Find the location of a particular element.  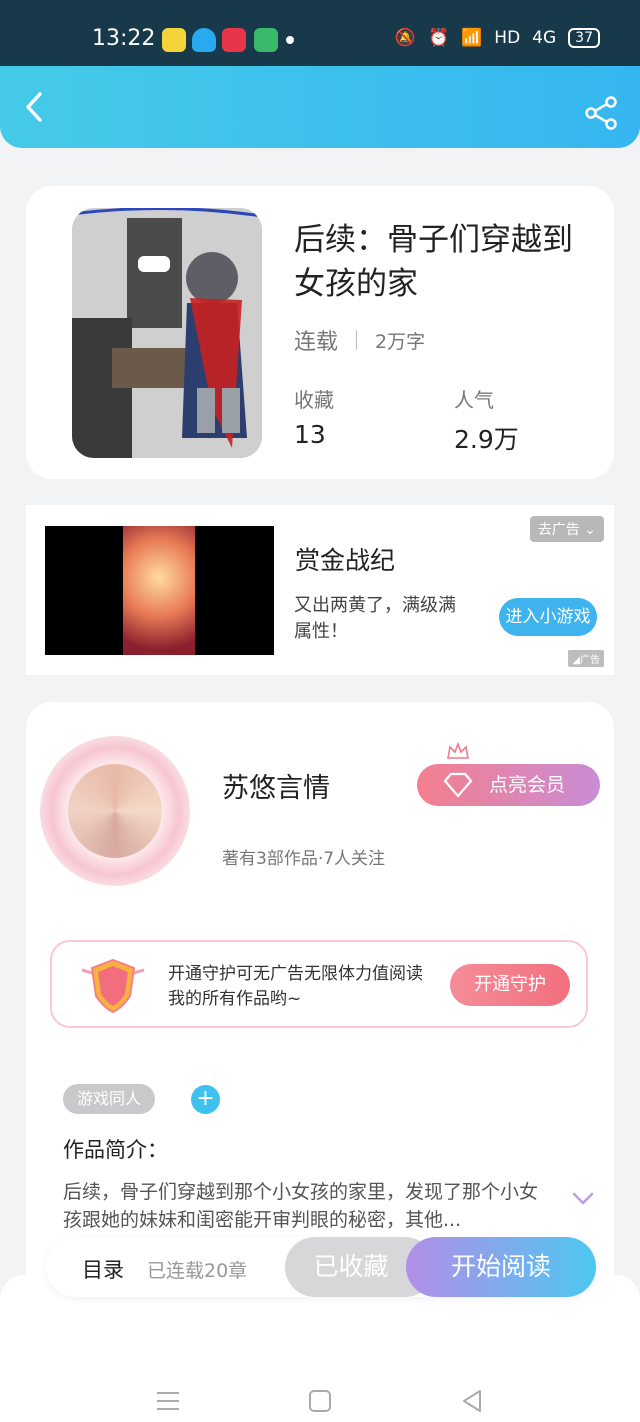

status-bar: 13:22 🔕 ⏰ 📶 HD 4G 37 is located at coordinates (320, 36).